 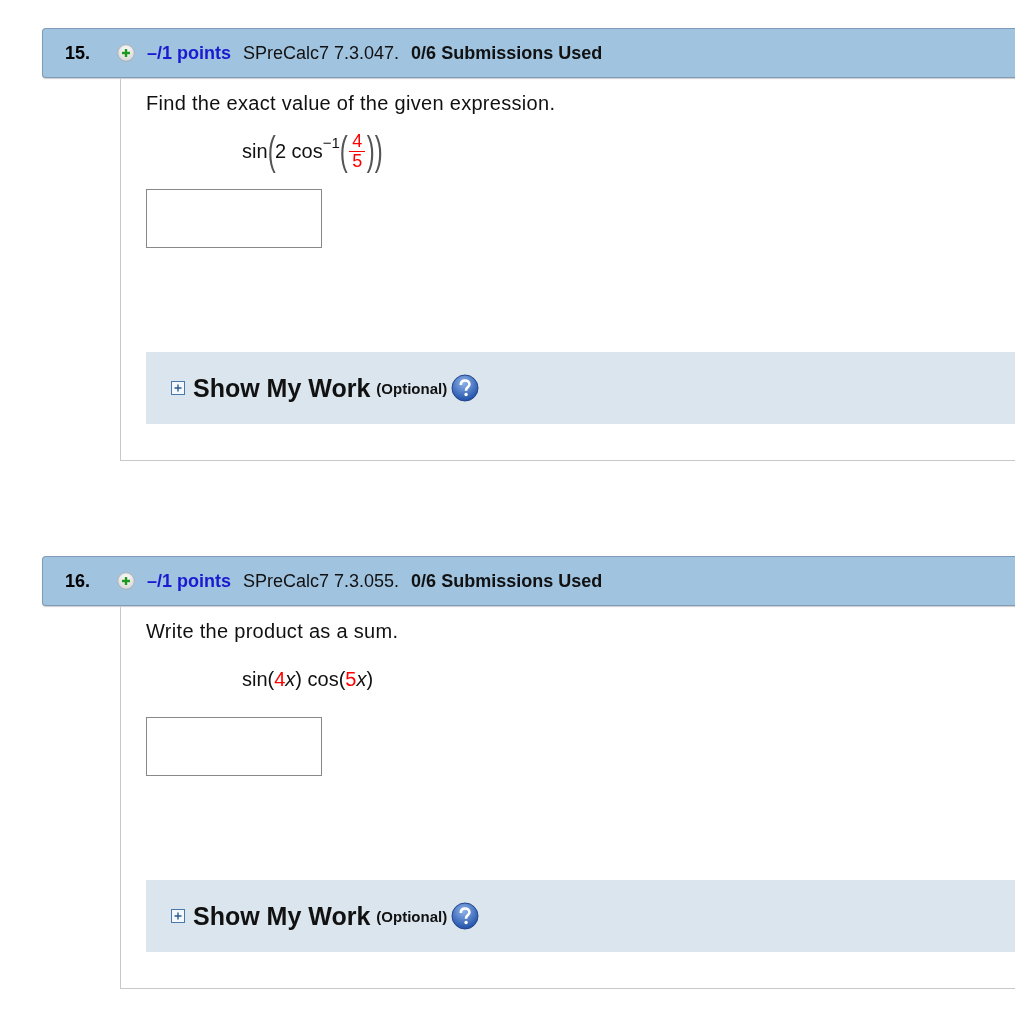 I want to click on question-number: 15., so click(x=78, y=53).